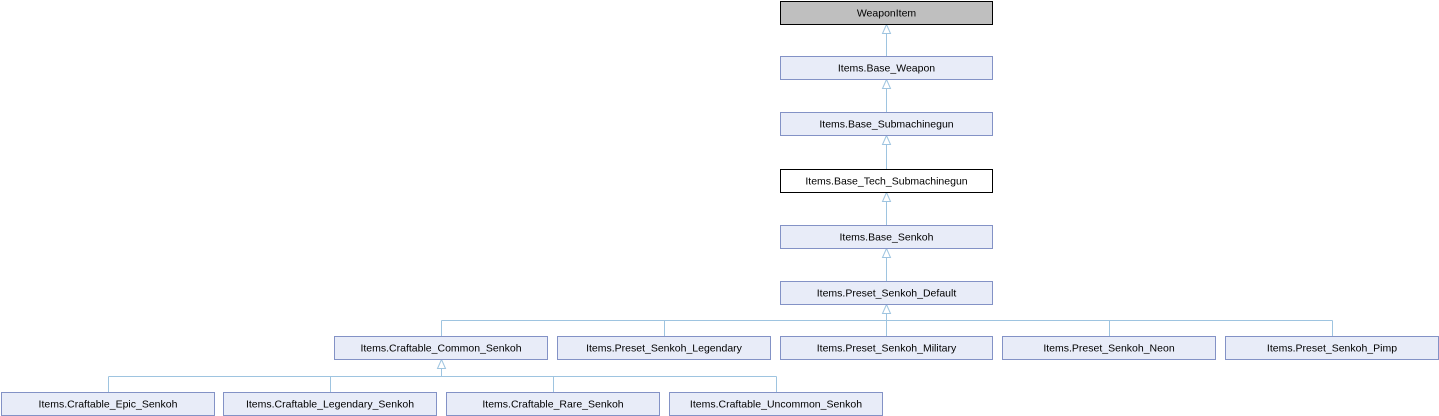 The height and width of the screenshot is (416, 1439). I want to click on class-node-craftable-uncommon-senkoh: Items.Craftable_Uncommon_Senkoh, so click(776, 404).